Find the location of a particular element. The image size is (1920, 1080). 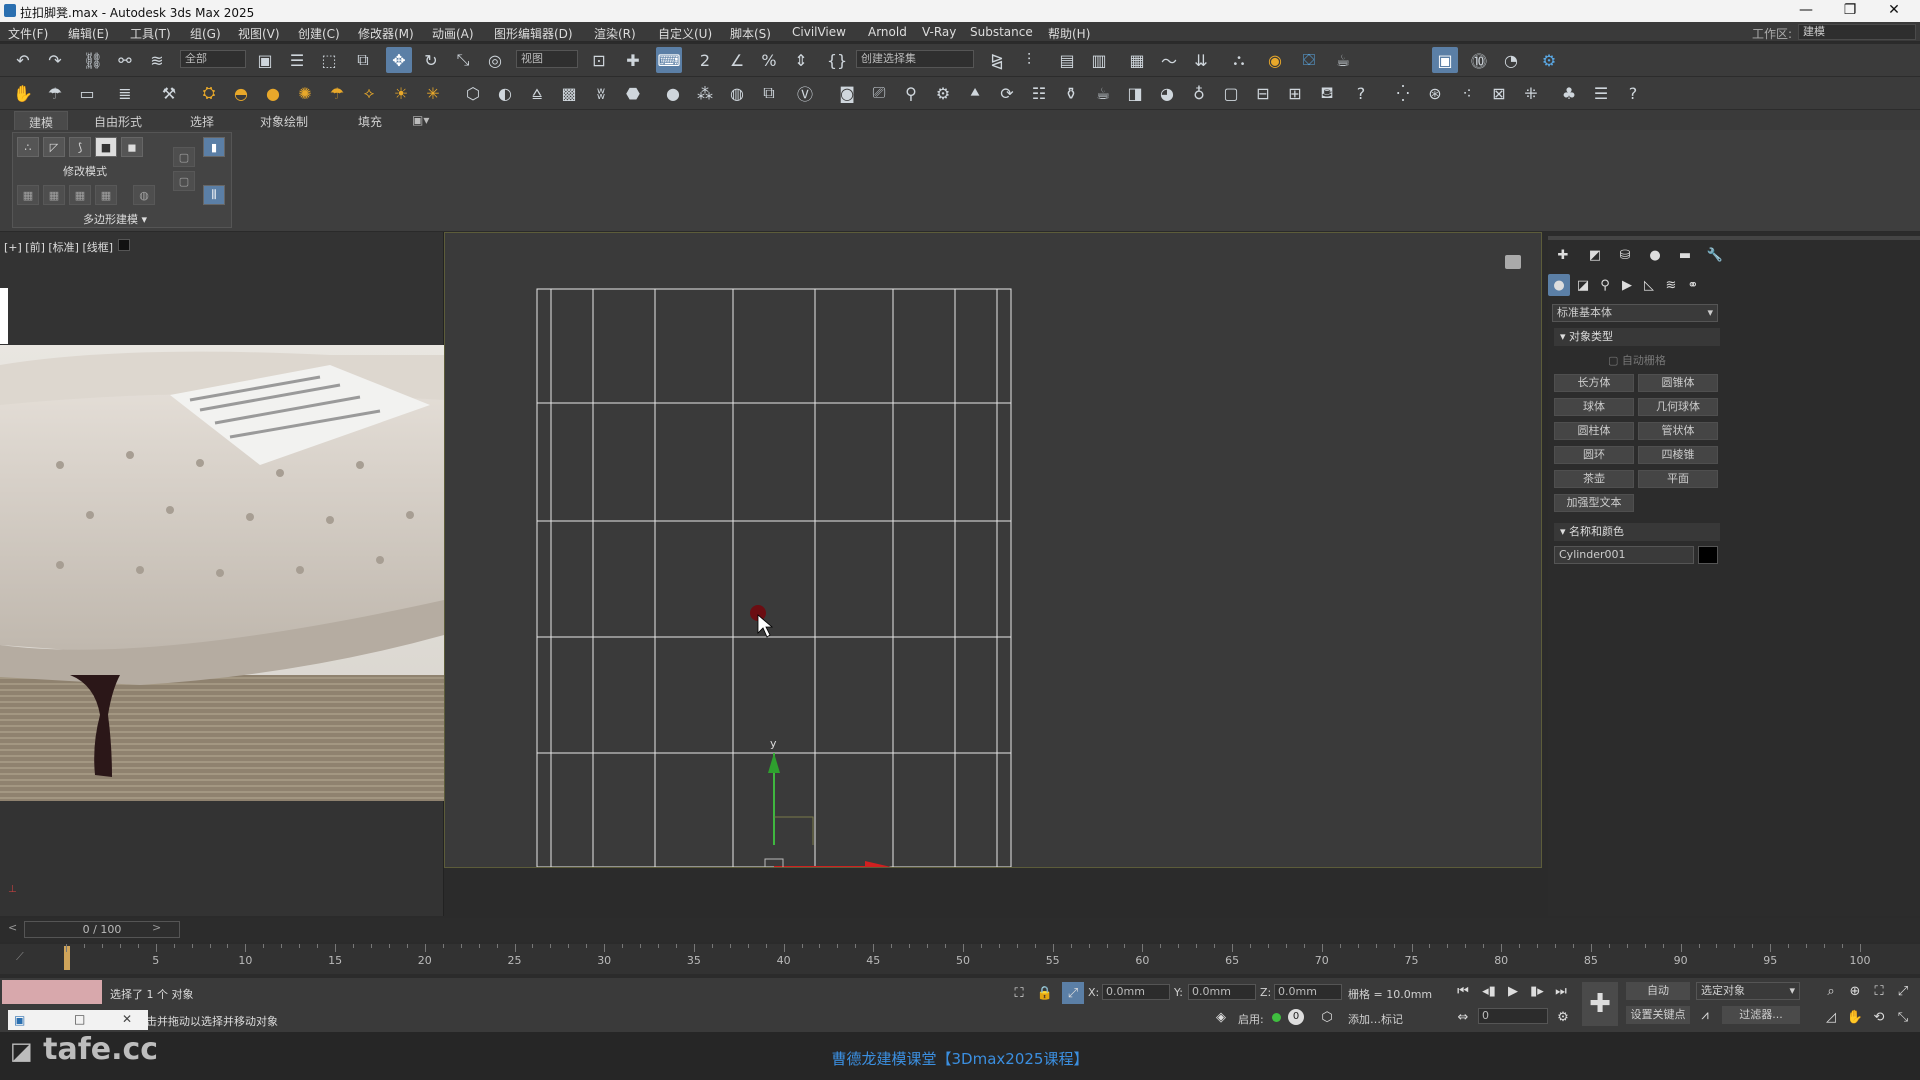

vray-icon: ⚙ is located at coordinates (1549, 60).